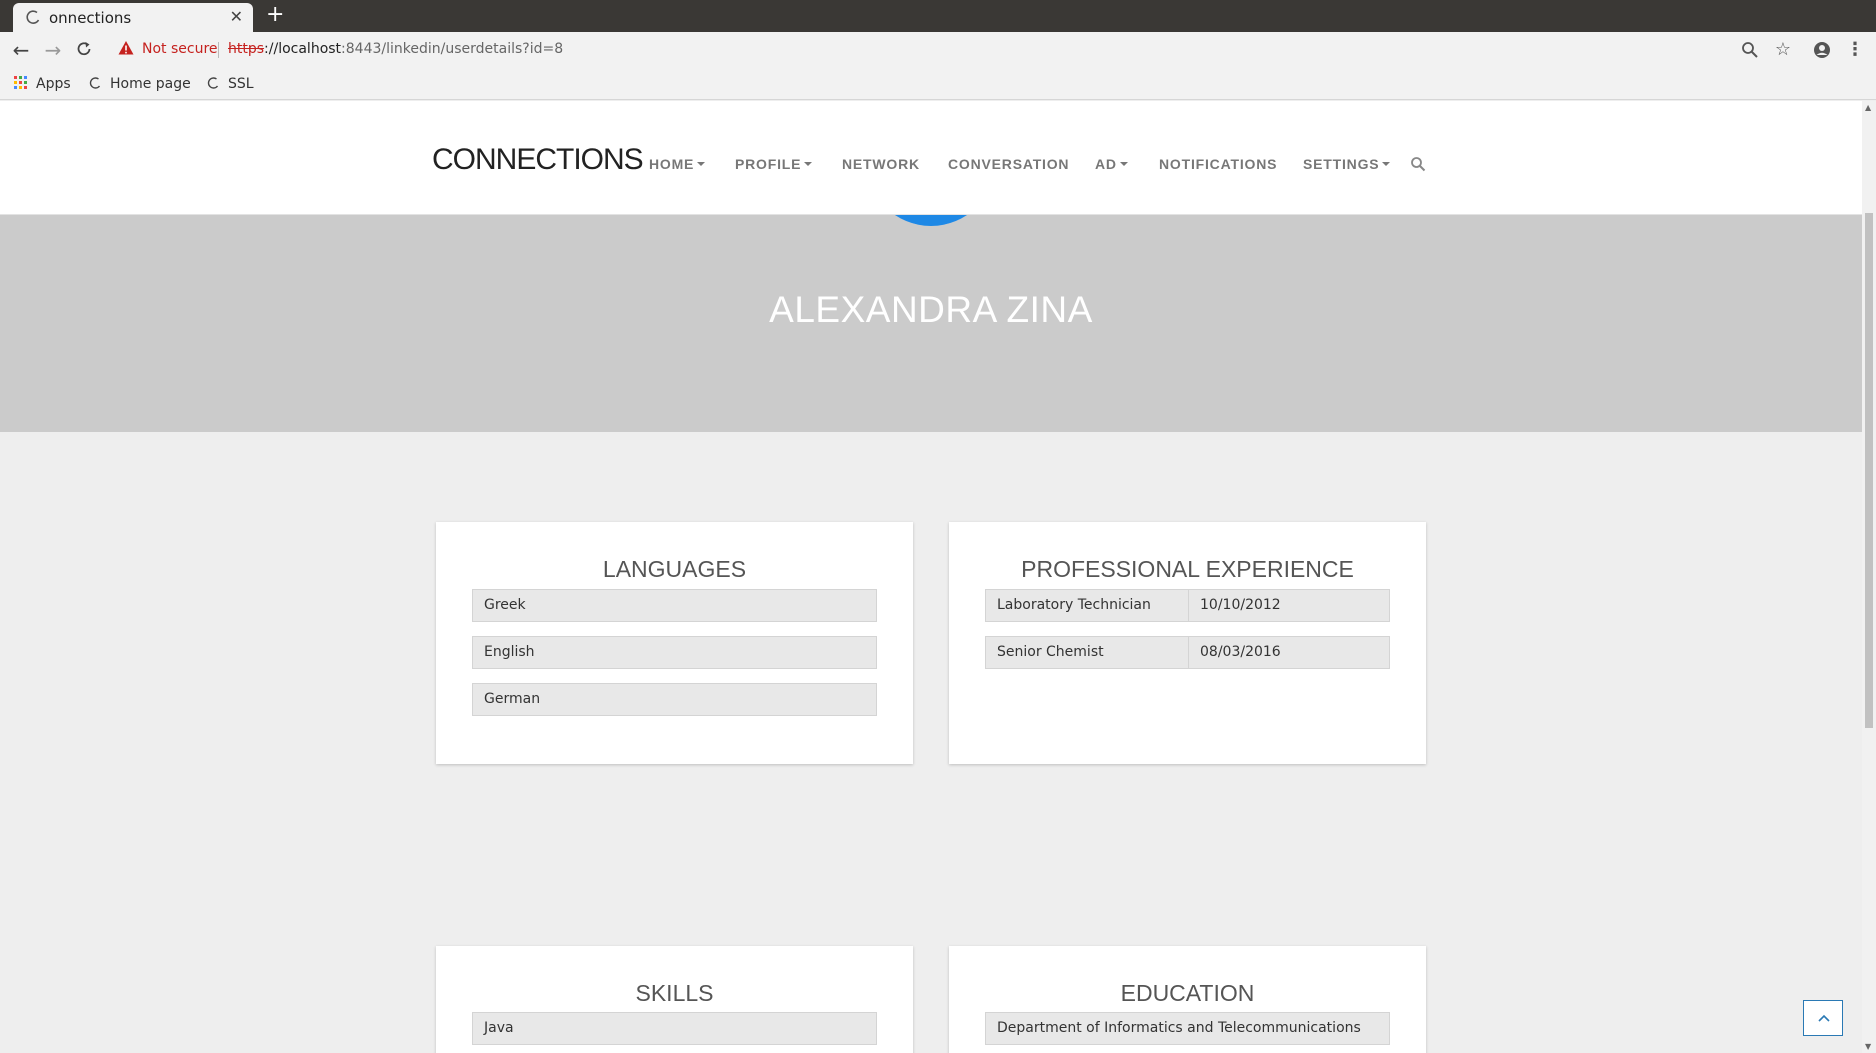 Image resolution: width=1876 pixels, height=1053 pixels. I want to click on bookmark-label: SSL, so click(241, 84).